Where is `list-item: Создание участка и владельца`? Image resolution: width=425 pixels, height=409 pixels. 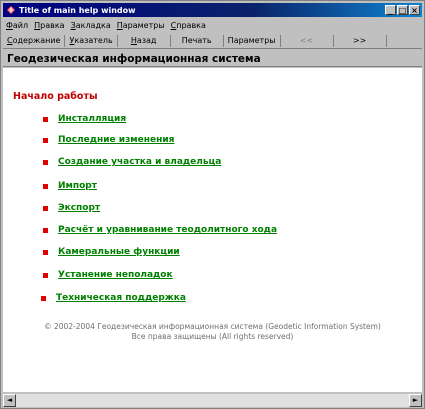 list-item: Создание участка и владельца is located at coordinates (132, 162).